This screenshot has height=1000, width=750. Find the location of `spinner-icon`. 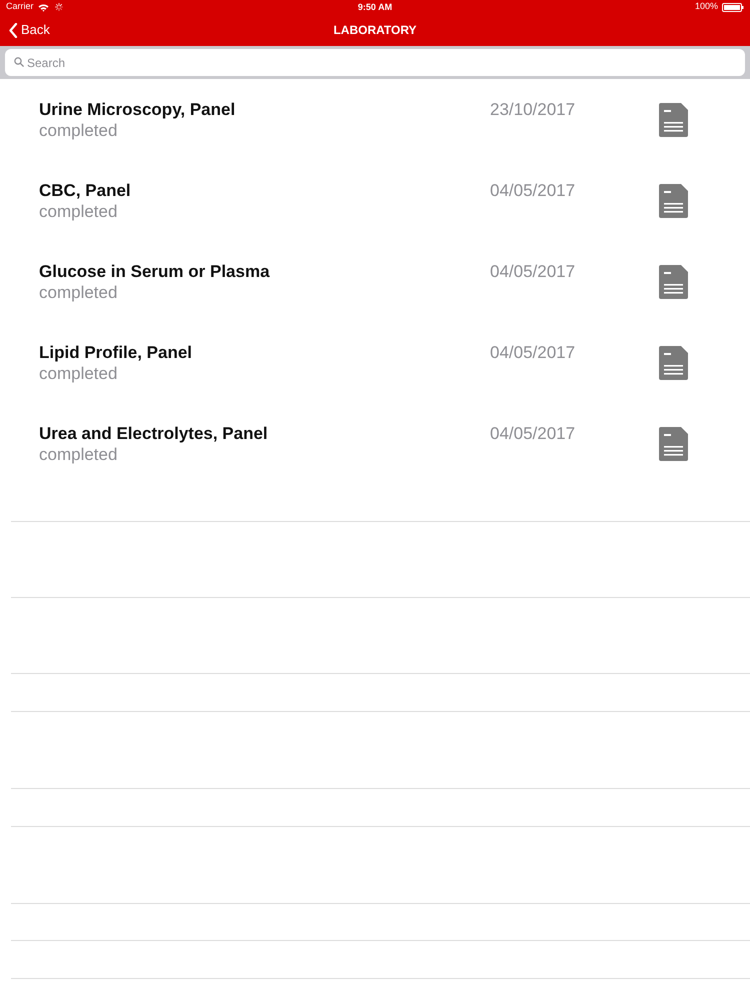

spinner-icon is located at coordinates (58, 7).